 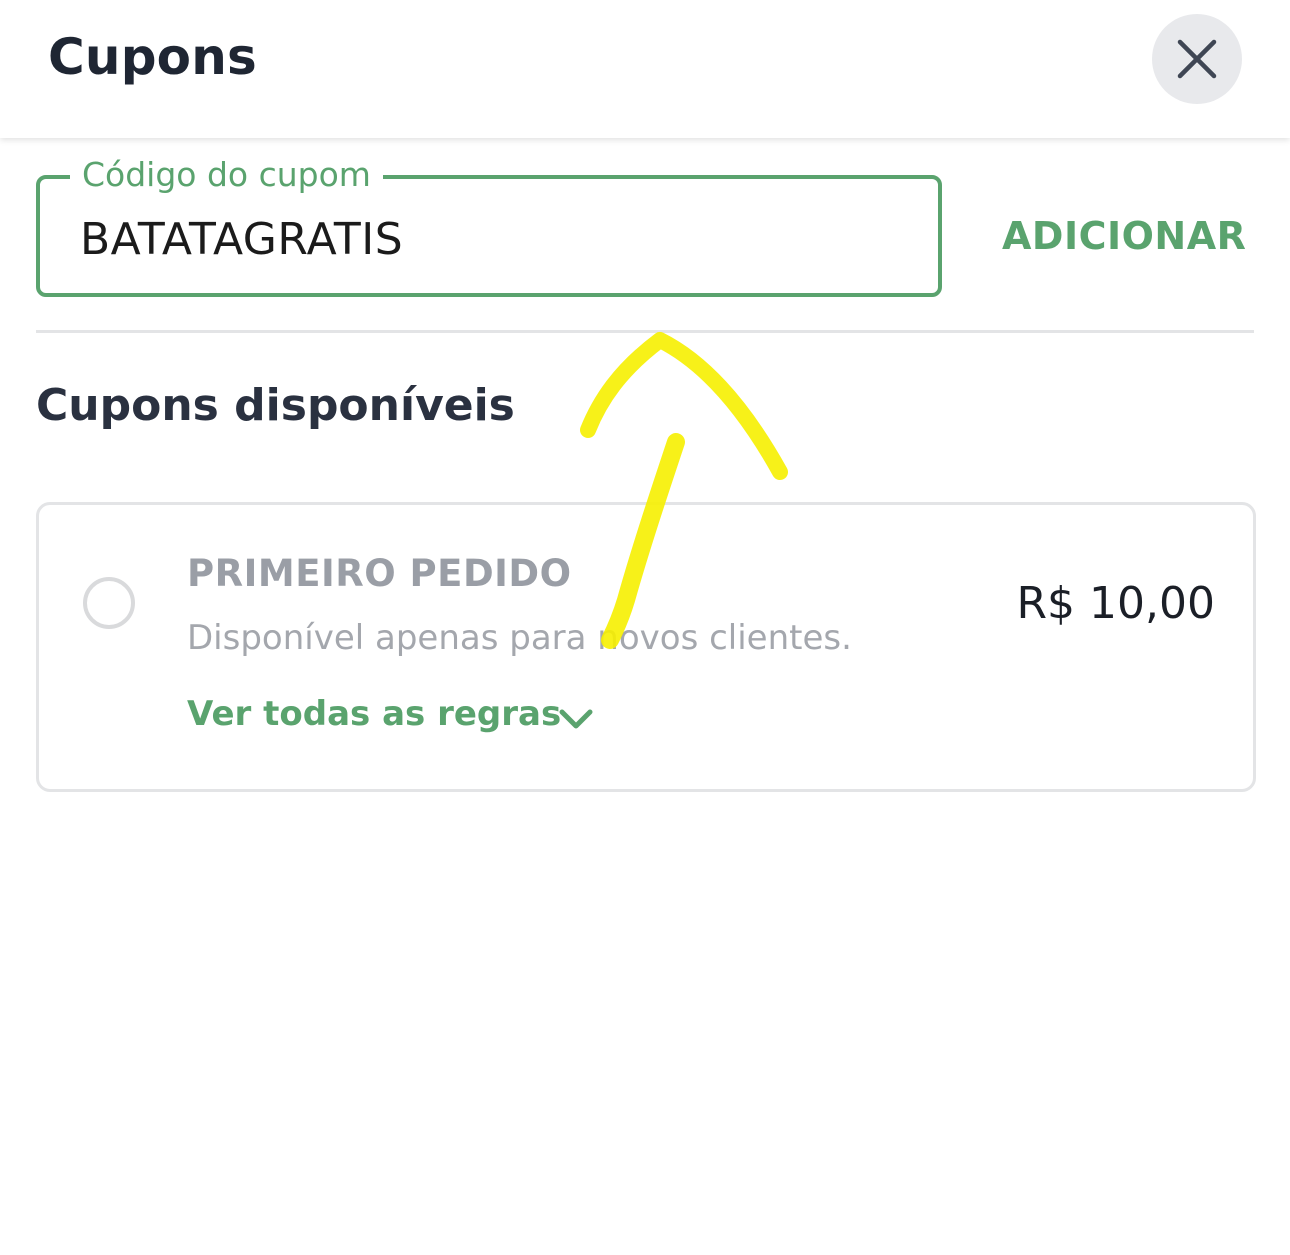 What do you see at coordinates (645, 69) in the screenshot?
I see `header: Cupons` at bounding box center [645, 69].